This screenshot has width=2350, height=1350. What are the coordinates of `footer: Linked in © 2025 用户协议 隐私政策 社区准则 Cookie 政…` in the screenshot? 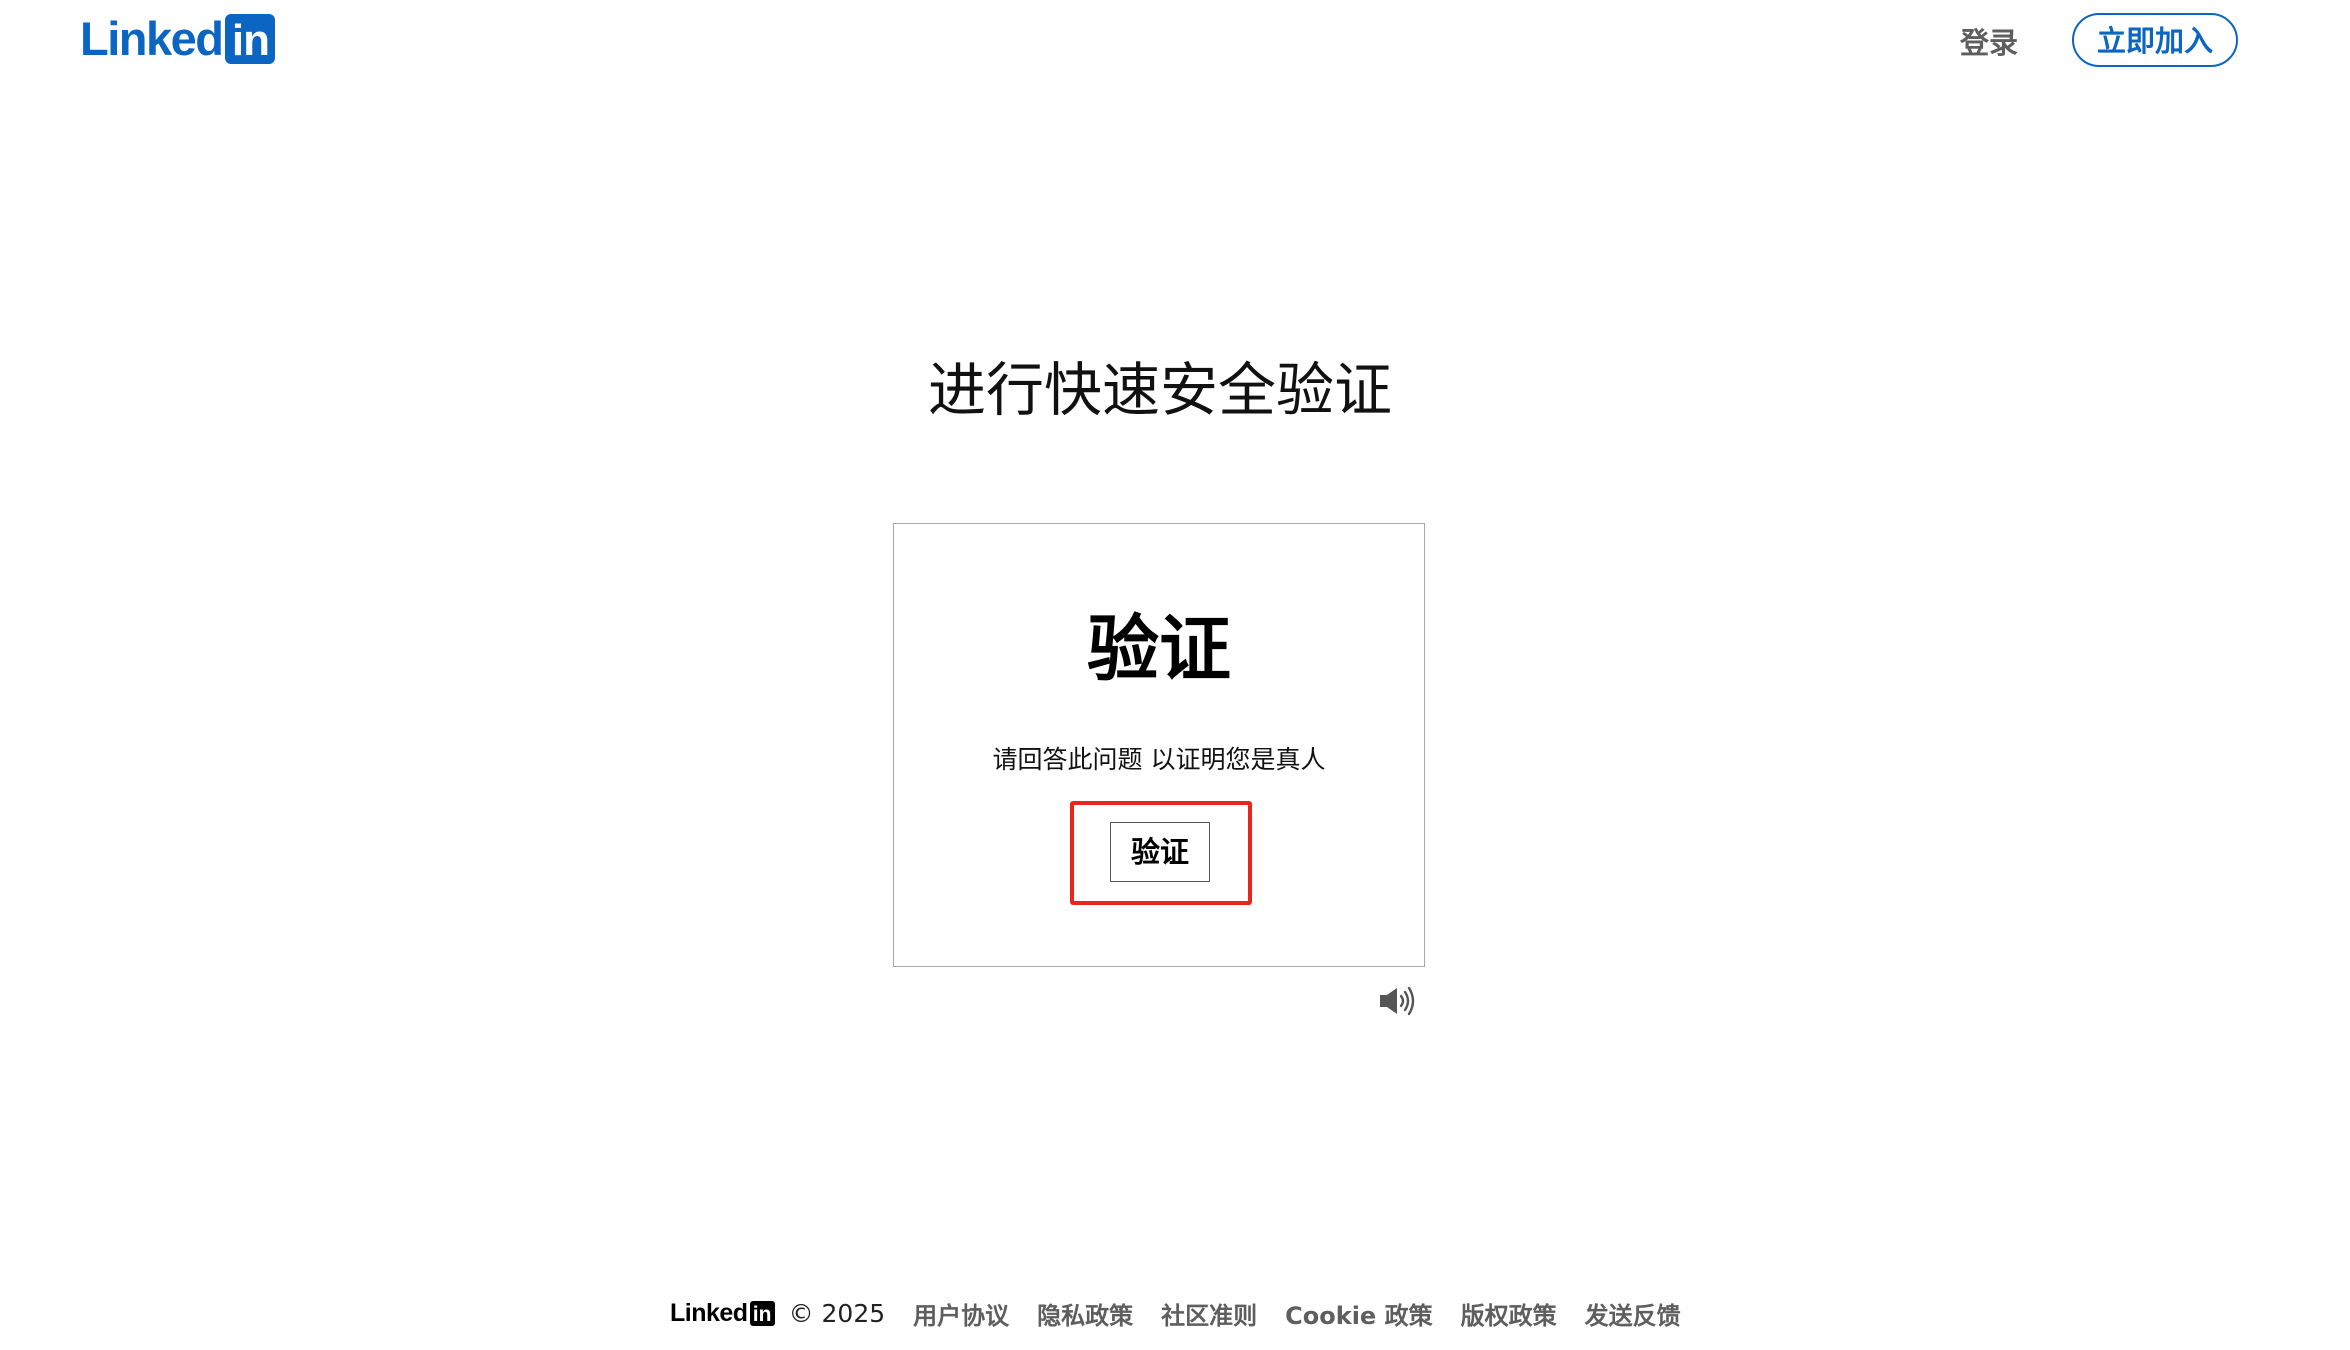 It's located at (1189, 1313).